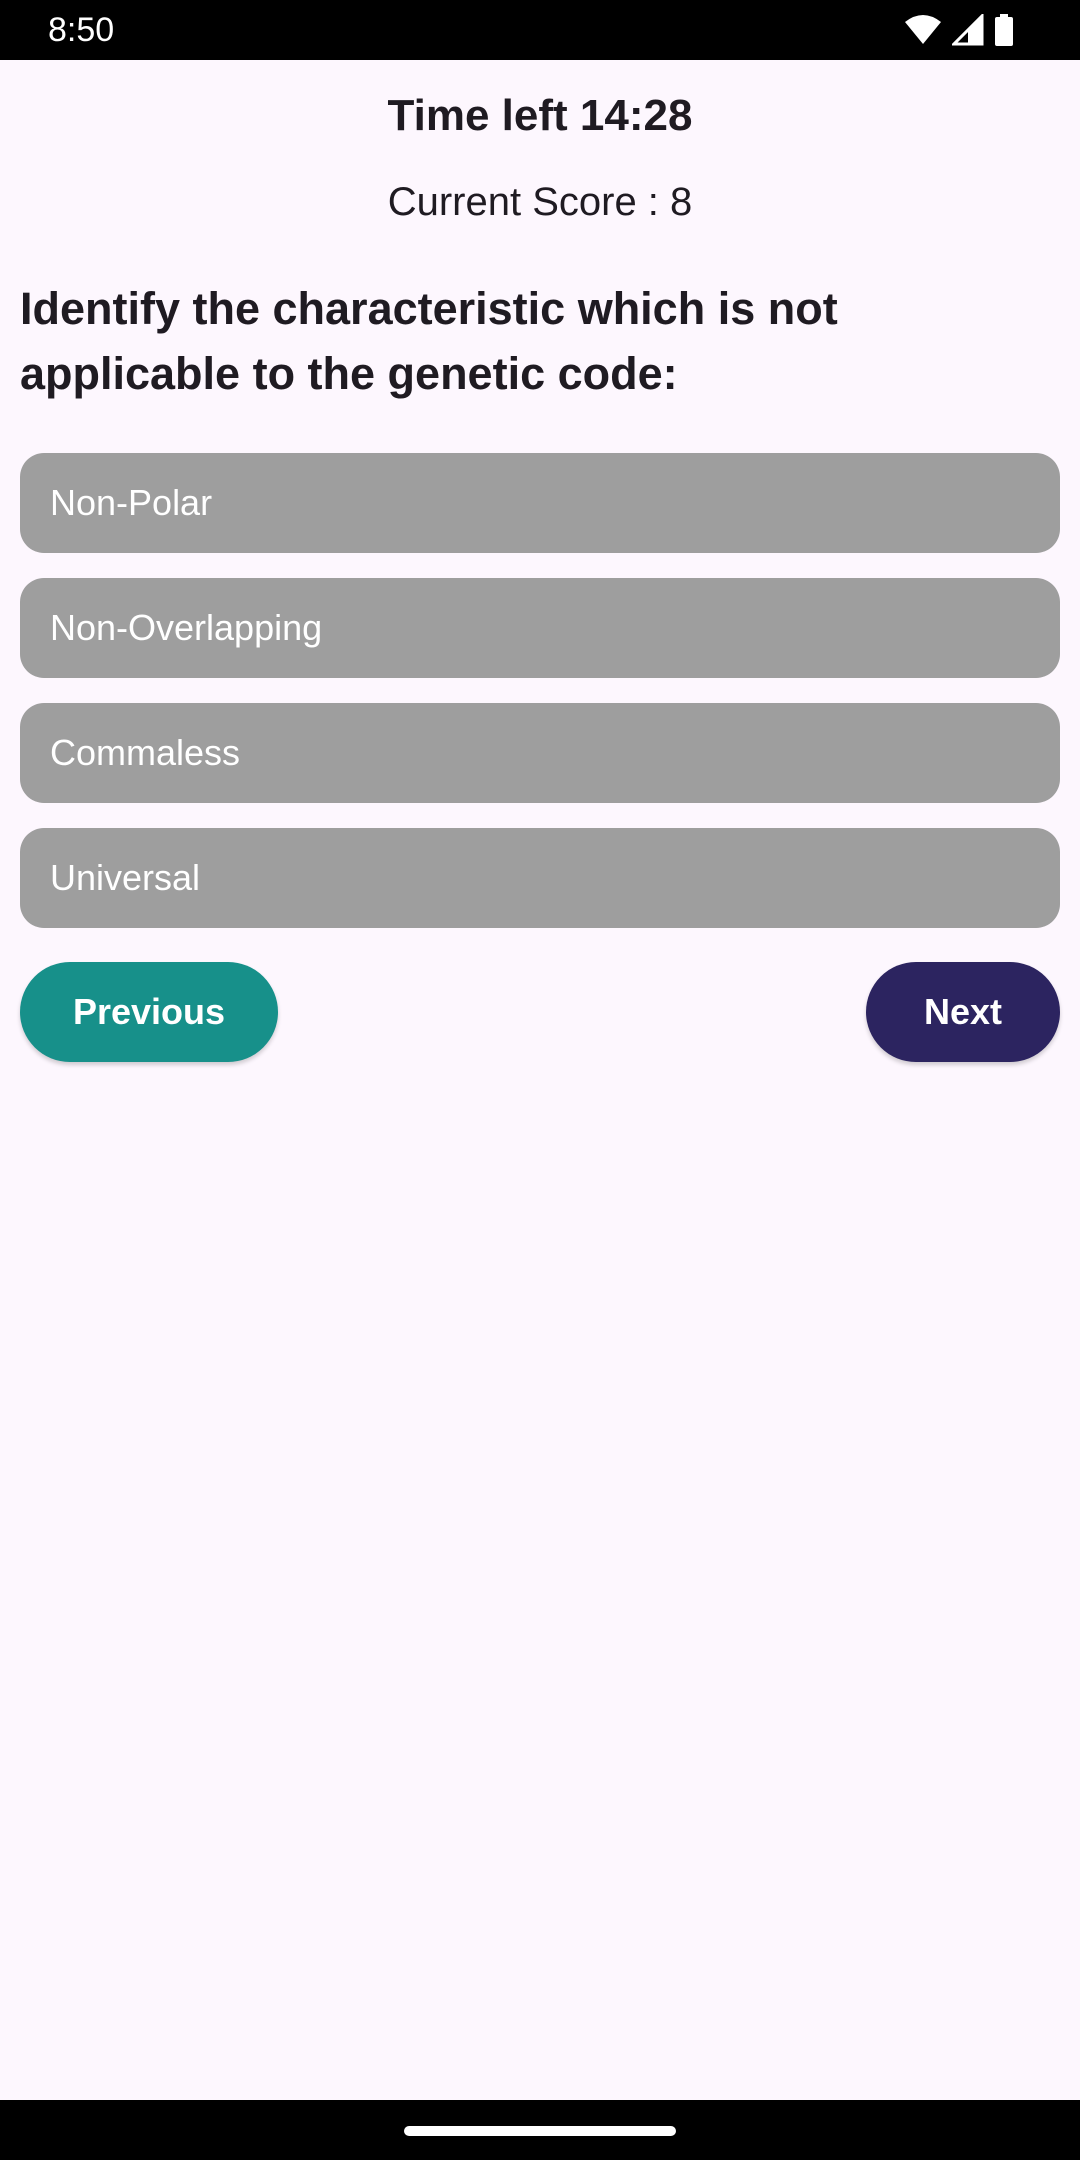 The width and height of the screenshot is (1080, 2160). Describe the element at coordinates (540, 2131) in the screenshot. I see `home-gesture-handle` at that location.